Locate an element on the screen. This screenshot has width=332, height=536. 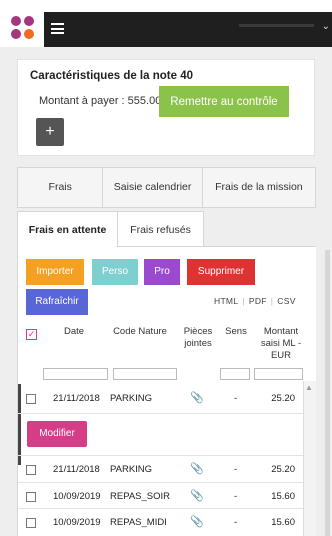
export-pdf-link: PDF is located at coordinates (258, 301).